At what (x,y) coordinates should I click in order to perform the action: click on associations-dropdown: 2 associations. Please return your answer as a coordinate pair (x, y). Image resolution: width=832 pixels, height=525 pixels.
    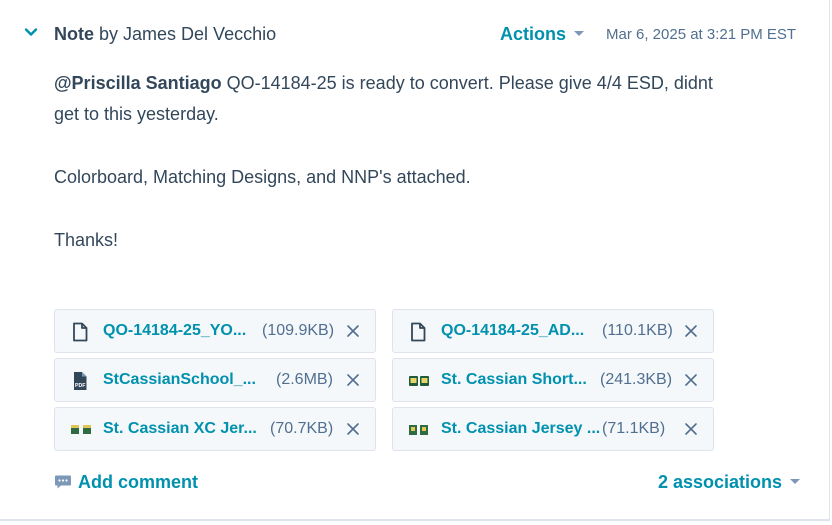
    Looking at the image, I should click on (729, 482).